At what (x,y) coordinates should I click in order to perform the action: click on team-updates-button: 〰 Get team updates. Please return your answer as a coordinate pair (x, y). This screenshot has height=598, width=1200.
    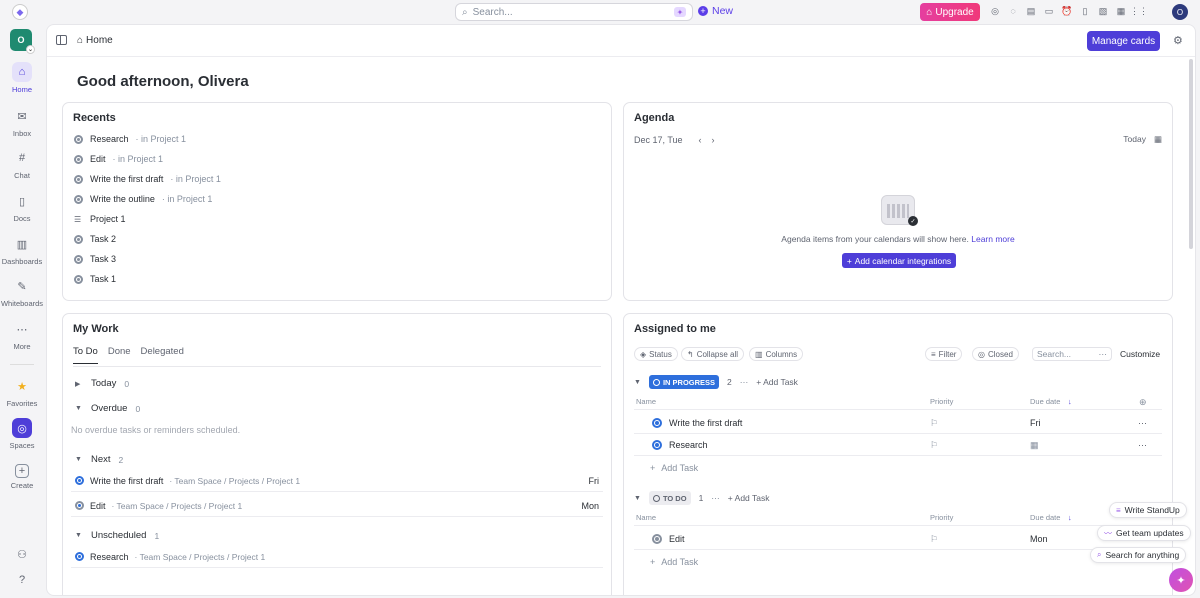
    Looking at the image, I should click on (1144, 533).